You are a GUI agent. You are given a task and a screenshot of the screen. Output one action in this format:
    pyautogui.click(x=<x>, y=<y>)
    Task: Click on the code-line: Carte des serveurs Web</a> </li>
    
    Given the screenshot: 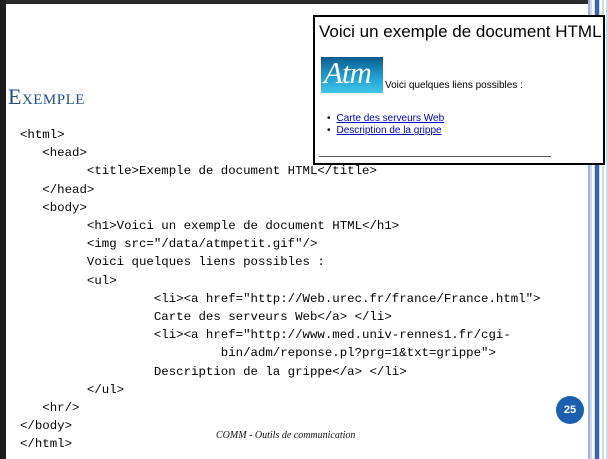 What is the action you would take?
    pyautogui.click(x=206, y=317)
    